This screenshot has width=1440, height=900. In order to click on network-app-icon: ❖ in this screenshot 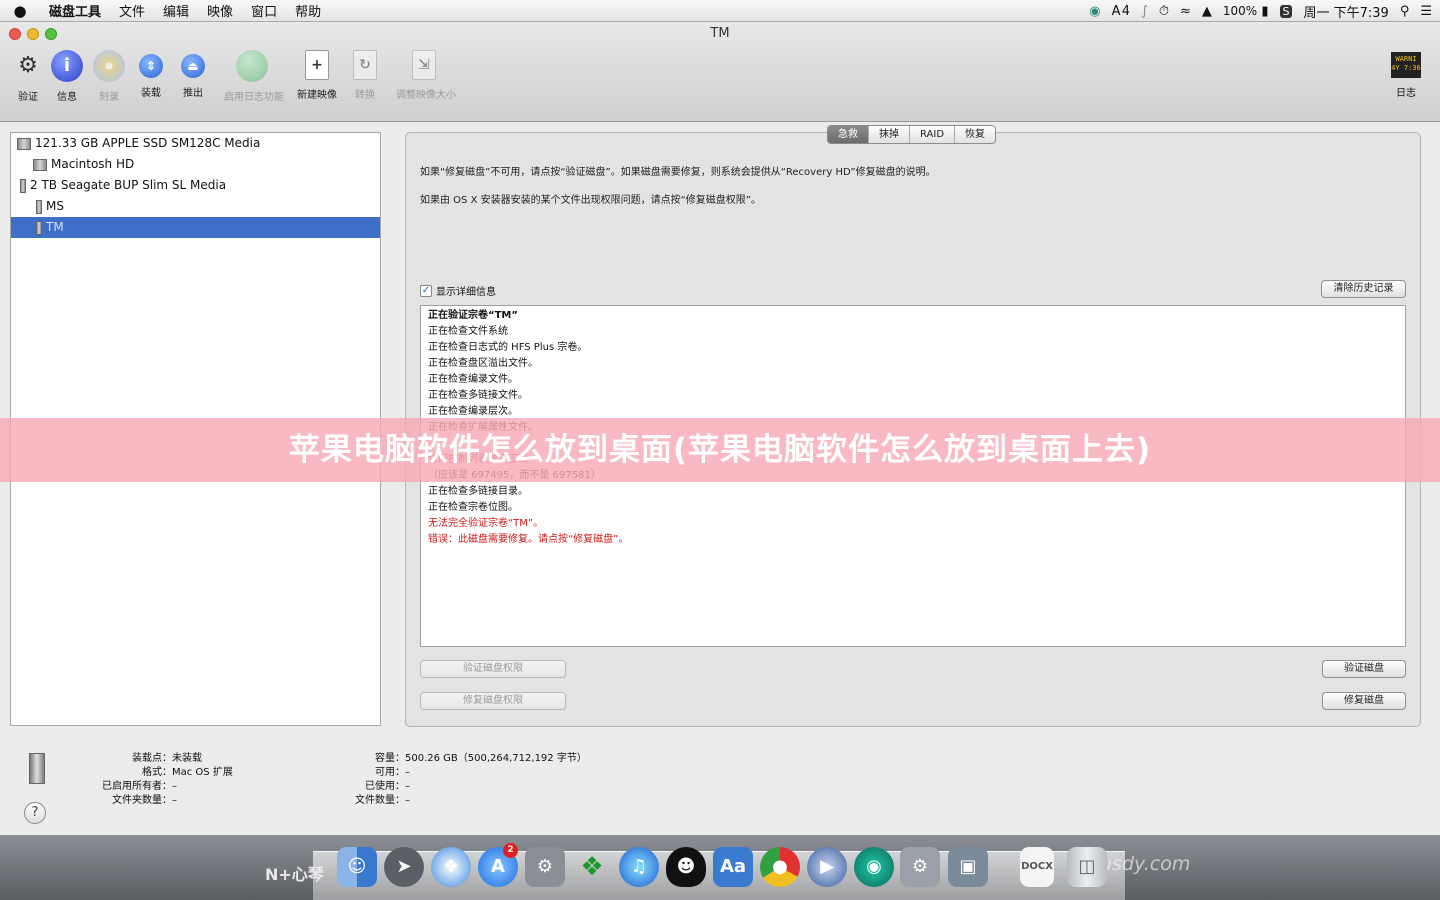, I will do `click(592, 867)`.